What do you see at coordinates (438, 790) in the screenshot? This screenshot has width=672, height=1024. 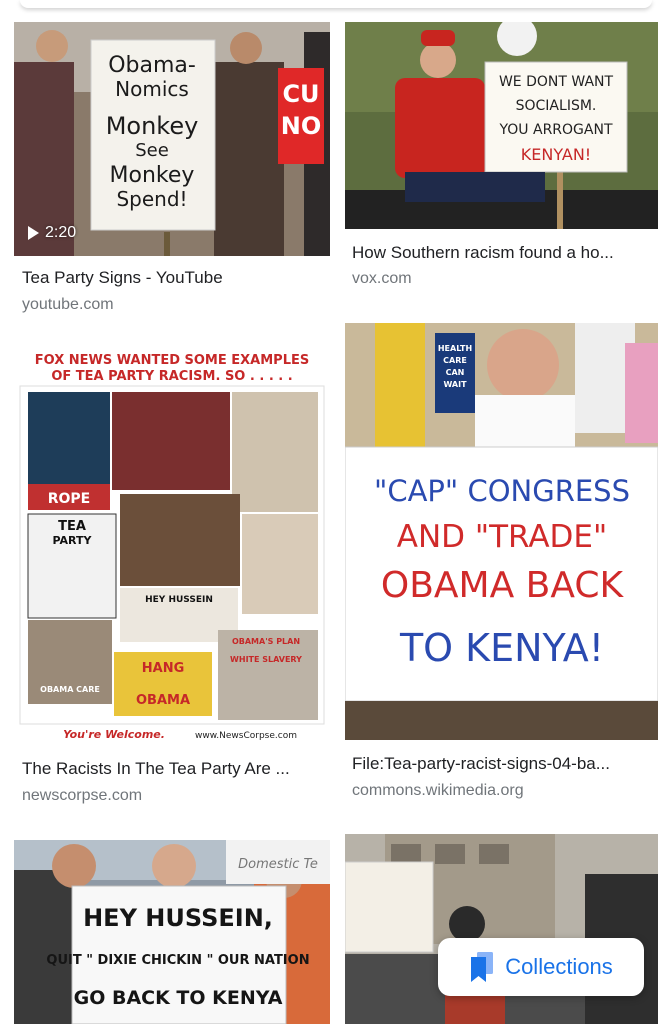 I see `result-source-4: commons.wikimedia.org` at bounding box center [438, 790].